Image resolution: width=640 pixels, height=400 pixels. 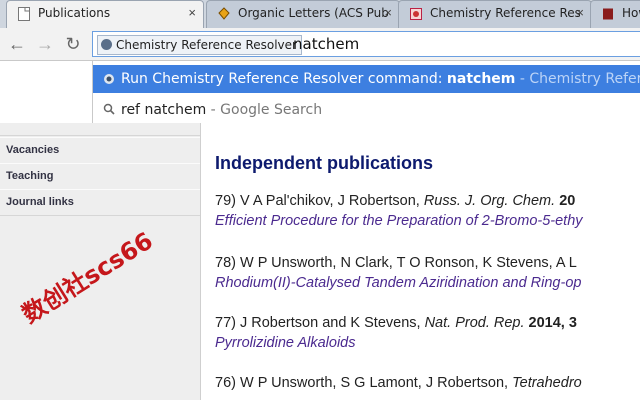 I want to click on keyword-chip: Chemistry Reference Resolver, so click(x=199, y=45).